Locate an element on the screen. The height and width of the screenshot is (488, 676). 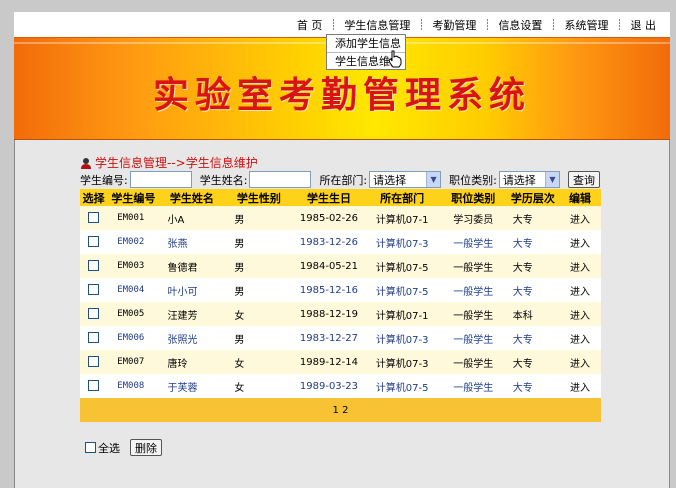
nav-items: 首 页 ┊ 学生信息管理 ┊ 考勤管理 ┊ 信息设置 ┊ 系统管理 ┊ 退 出 is located at coordinates (476, 25).